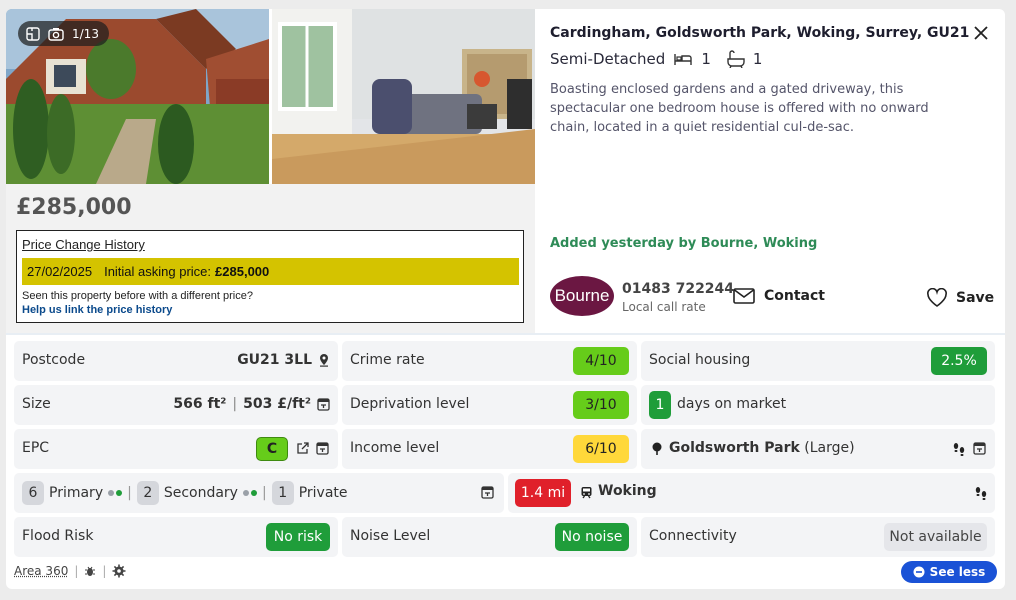 Image resolution: width=1016 pixels, height=600 pixels. Describe the element at coordinates (56, 34) in the screenshot. I see `camera-icon` at that location.